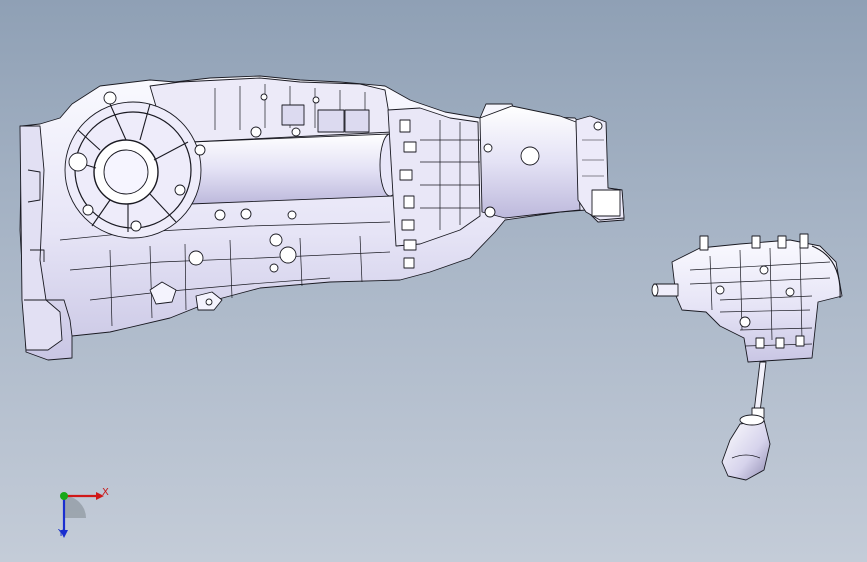 This screenshot has width=867, height=562. Describe the element at coordinates (75, 507) in the screenshot. I see `triad-shade` at that location.